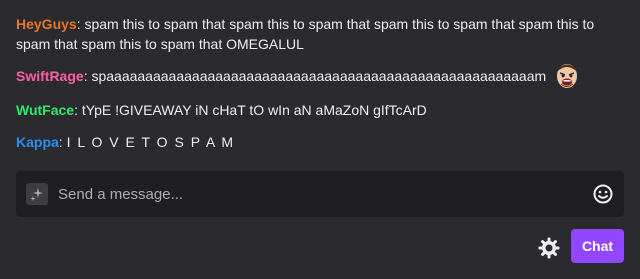 The width and height of the screenshot is (640, 279). I want to click on gear-icon, so click(549, 248).